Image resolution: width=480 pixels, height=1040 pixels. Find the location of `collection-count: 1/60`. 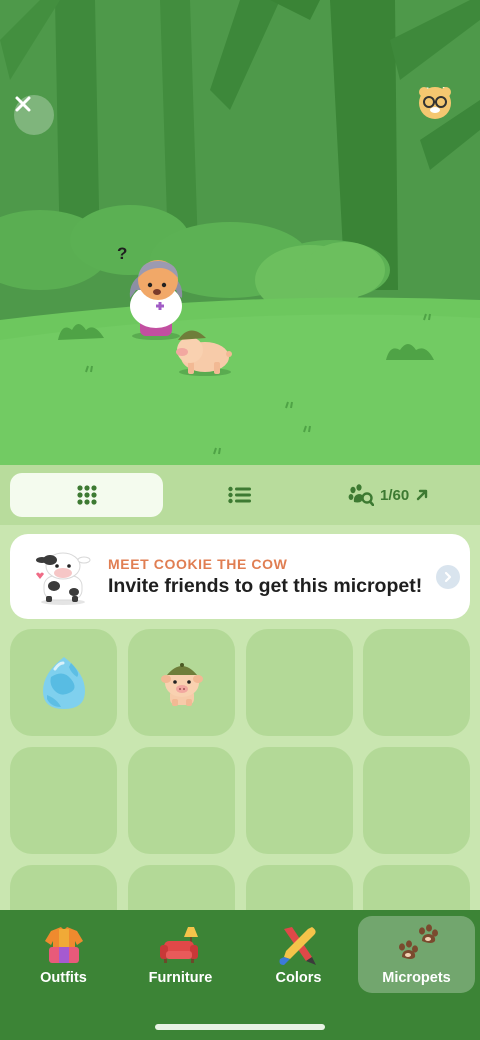

collection-count: 1/60 is located at coordinates (395, 495).